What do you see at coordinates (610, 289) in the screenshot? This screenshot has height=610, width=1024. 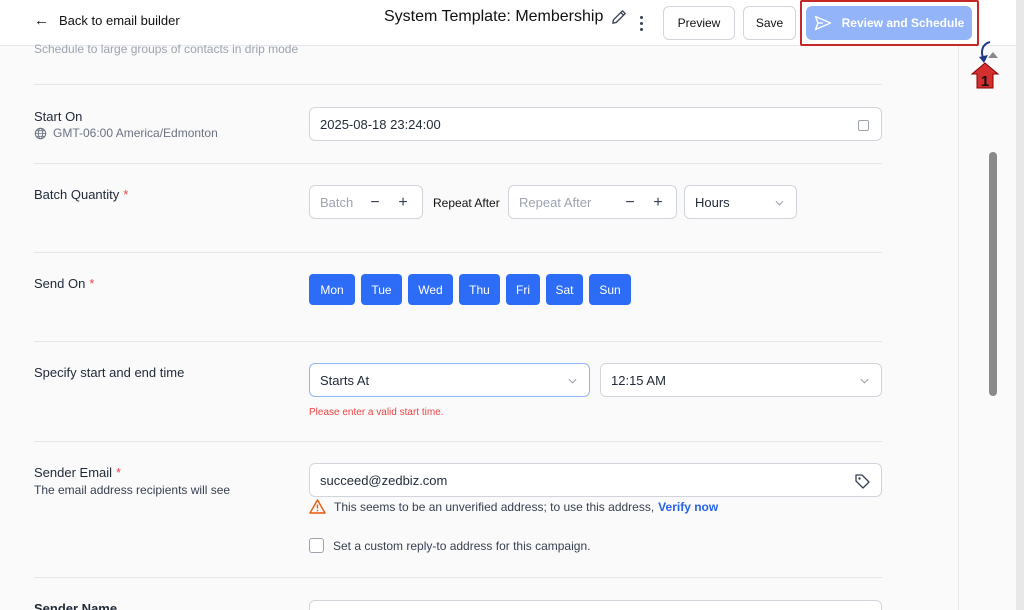 I see `day-toggle-sun: Sun` at bounding box center [610, 289].